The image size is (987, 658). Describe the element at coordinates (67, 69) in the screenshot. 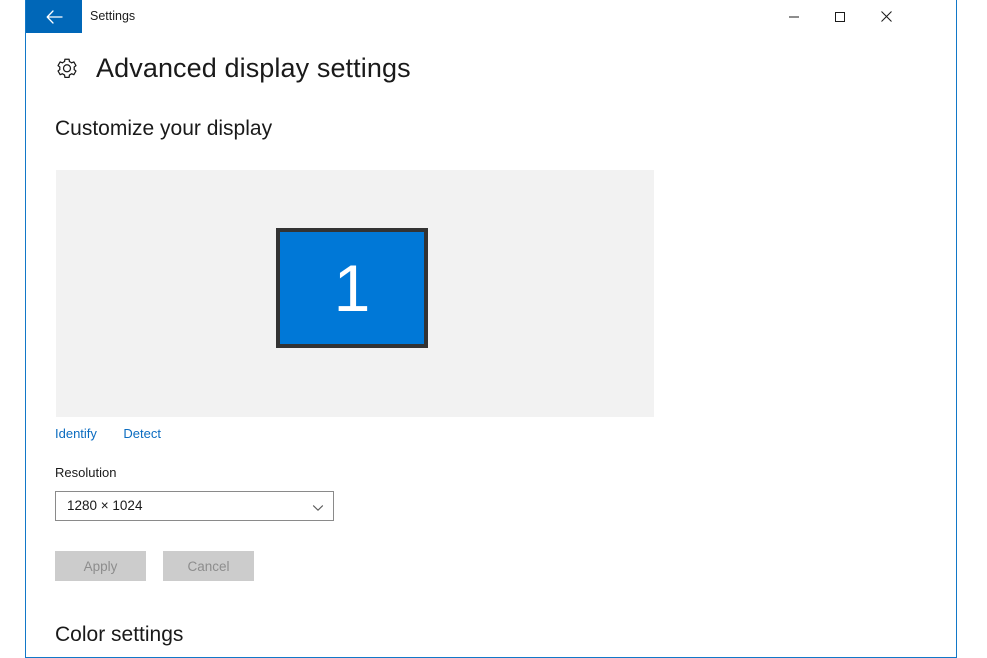

I see `gear-icon` at that location.